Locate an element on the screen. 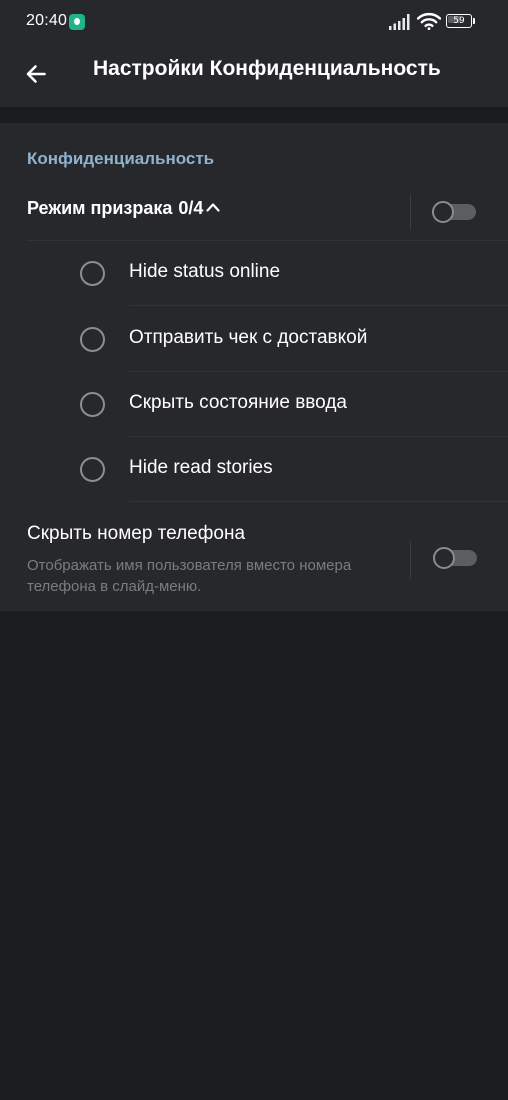 The image size is (508, 1100). hide-phone-divider is located at coordinates (410, 560).